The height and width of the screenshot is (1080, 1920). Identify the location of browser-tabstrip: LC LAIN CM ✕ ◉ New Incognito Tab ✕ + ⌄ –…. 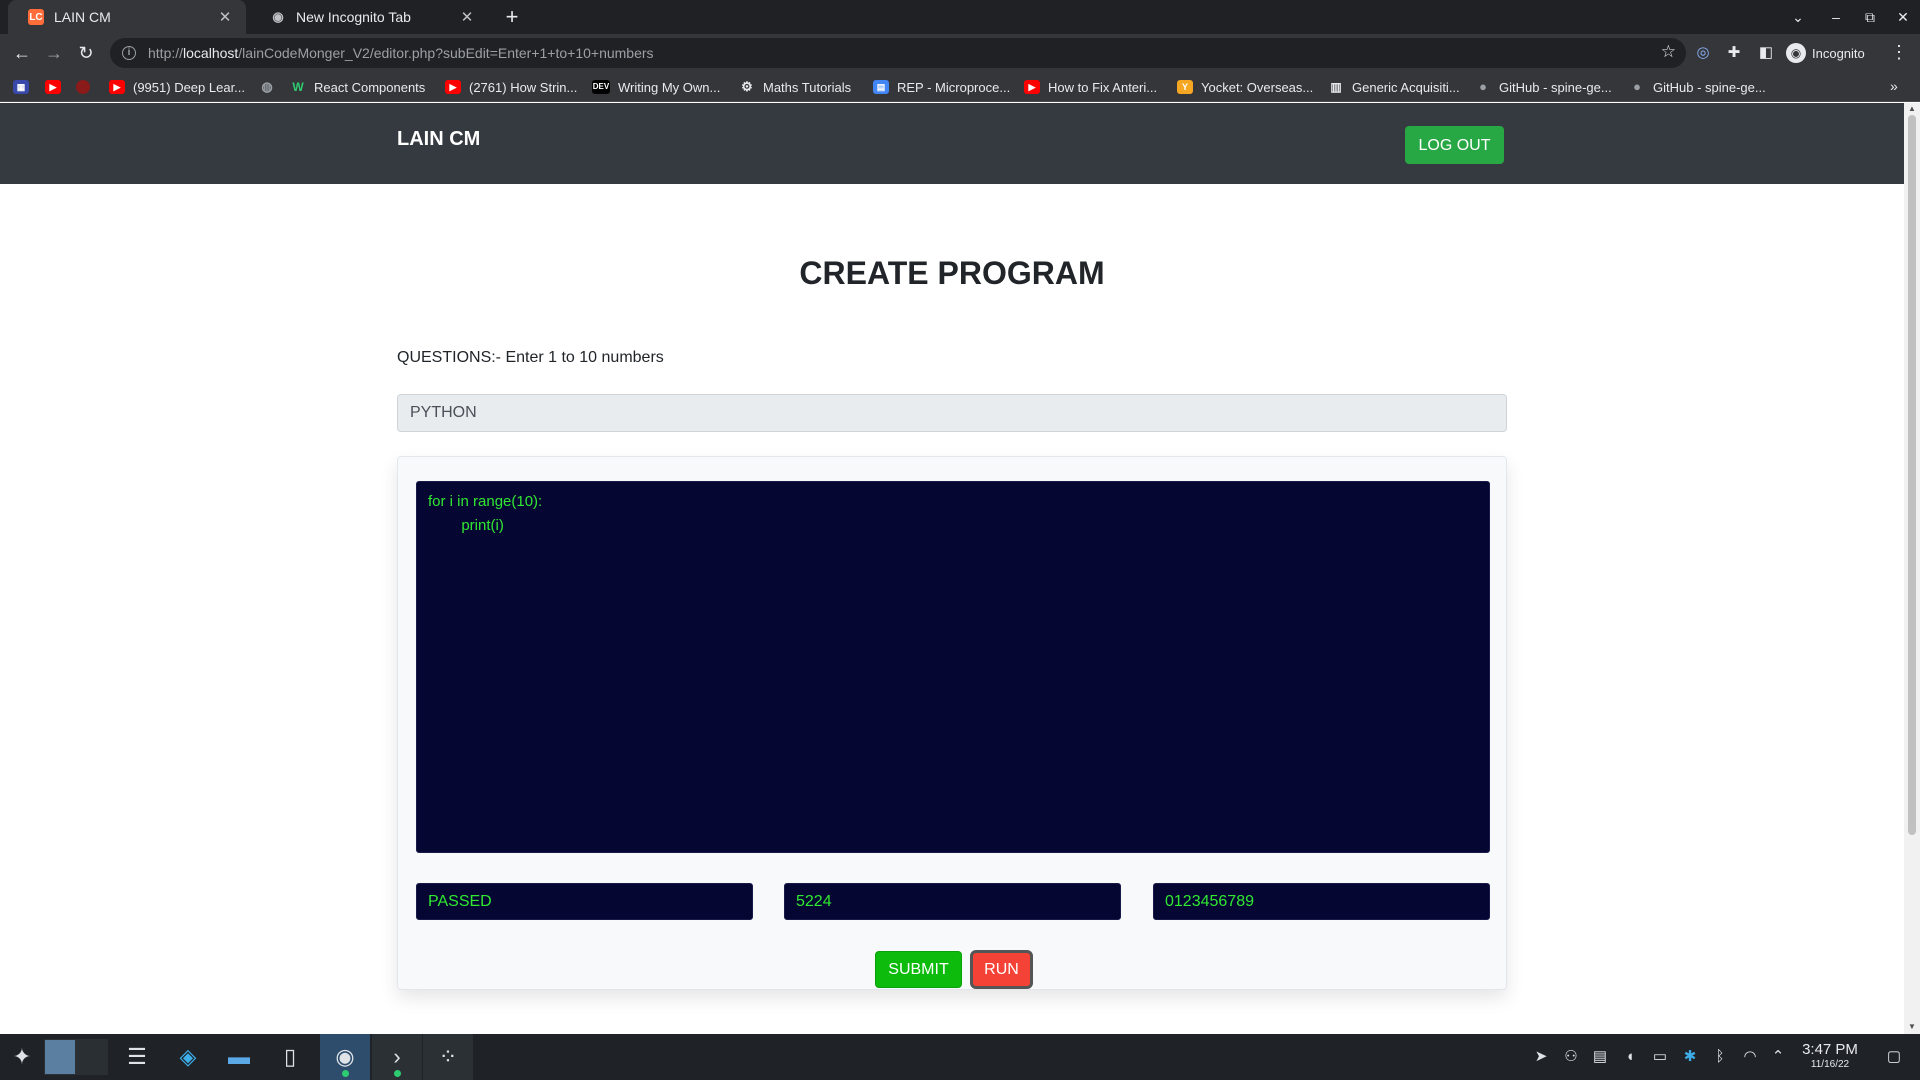
(960, 17).